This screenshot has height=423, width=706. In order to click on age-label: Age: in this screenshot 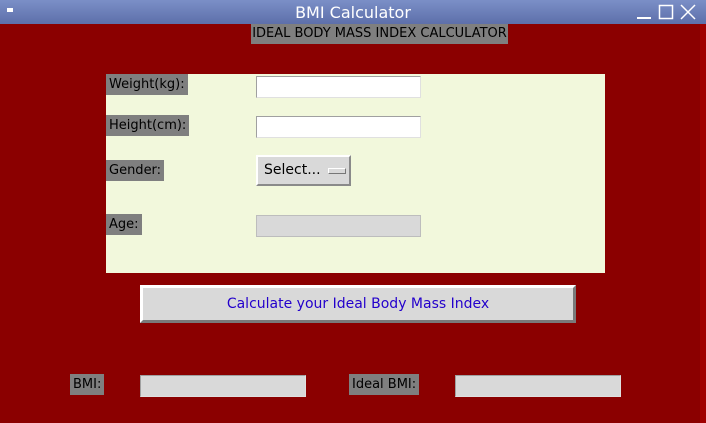, I will do `click(124, 224)`.